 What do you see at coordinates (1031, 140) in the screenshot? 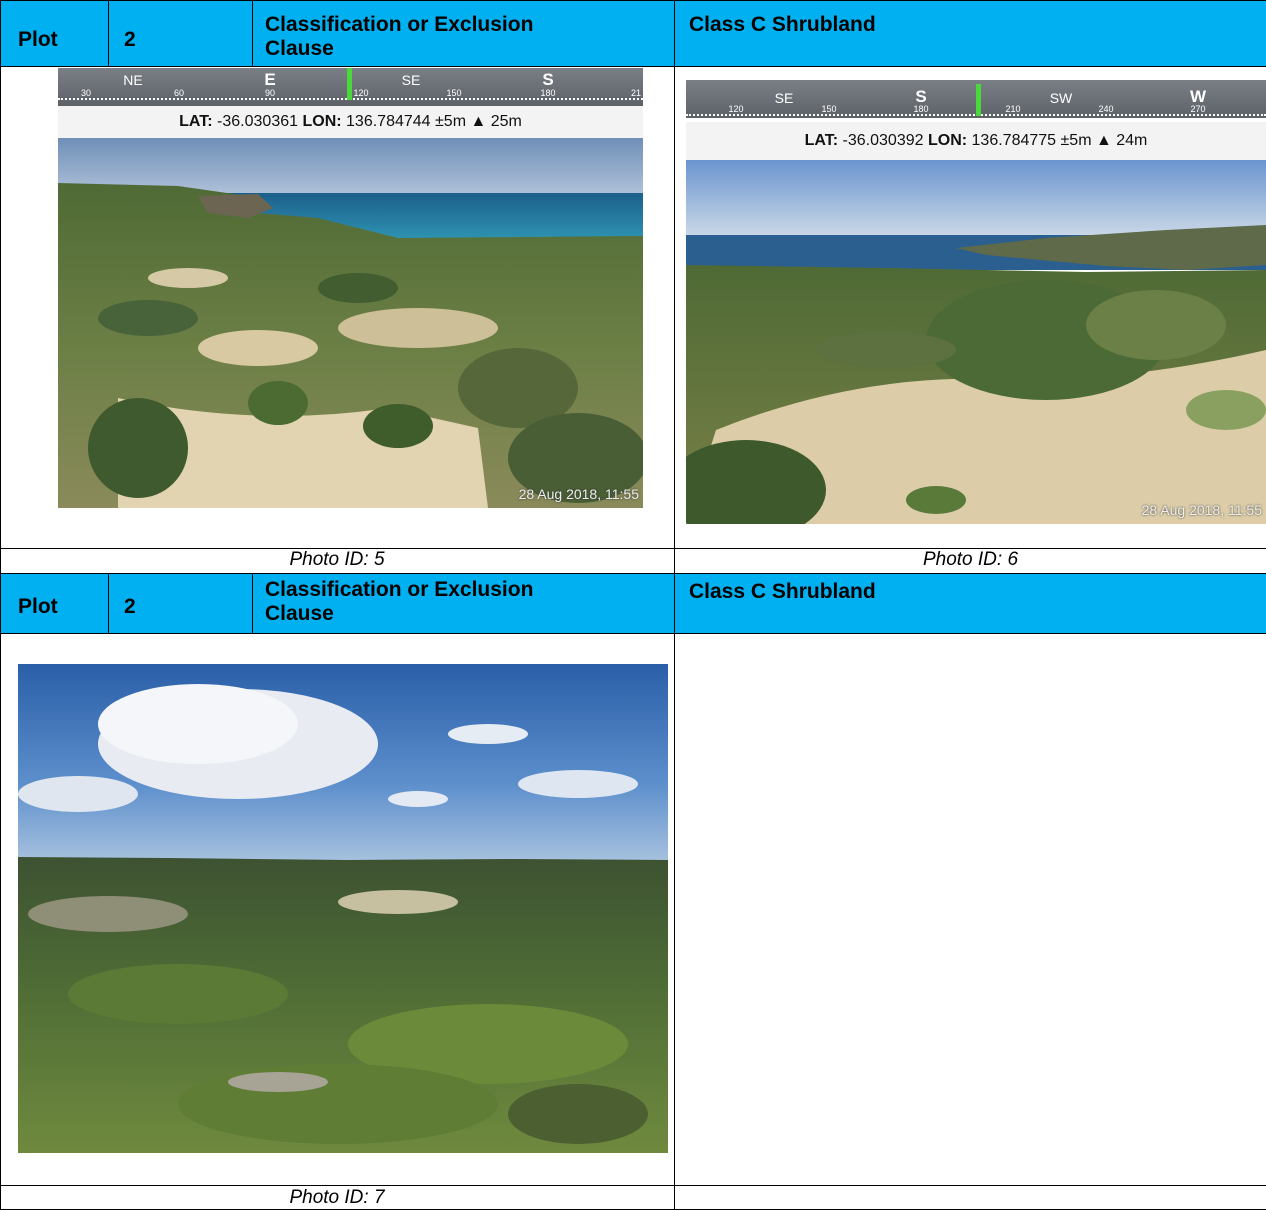
I see `gps-lon-value: 136.784775 ±5m` at bounding box center [1031, 140].